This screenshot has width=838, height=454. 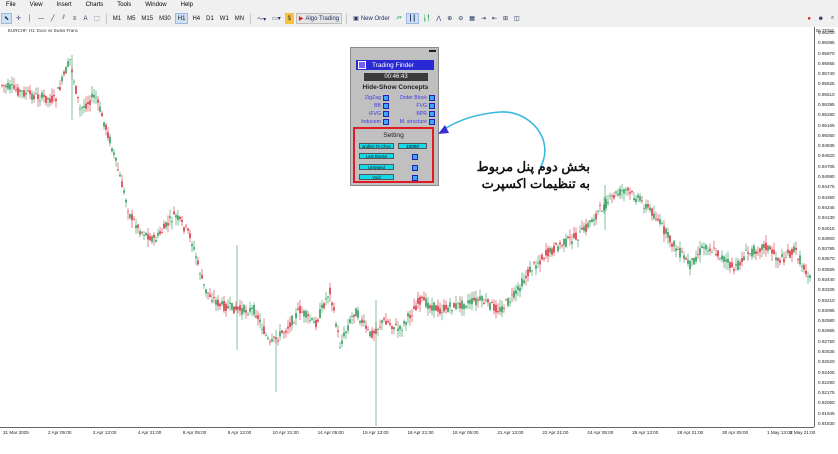 I want to click on fvg-toggle, so click(x=432, y=106).